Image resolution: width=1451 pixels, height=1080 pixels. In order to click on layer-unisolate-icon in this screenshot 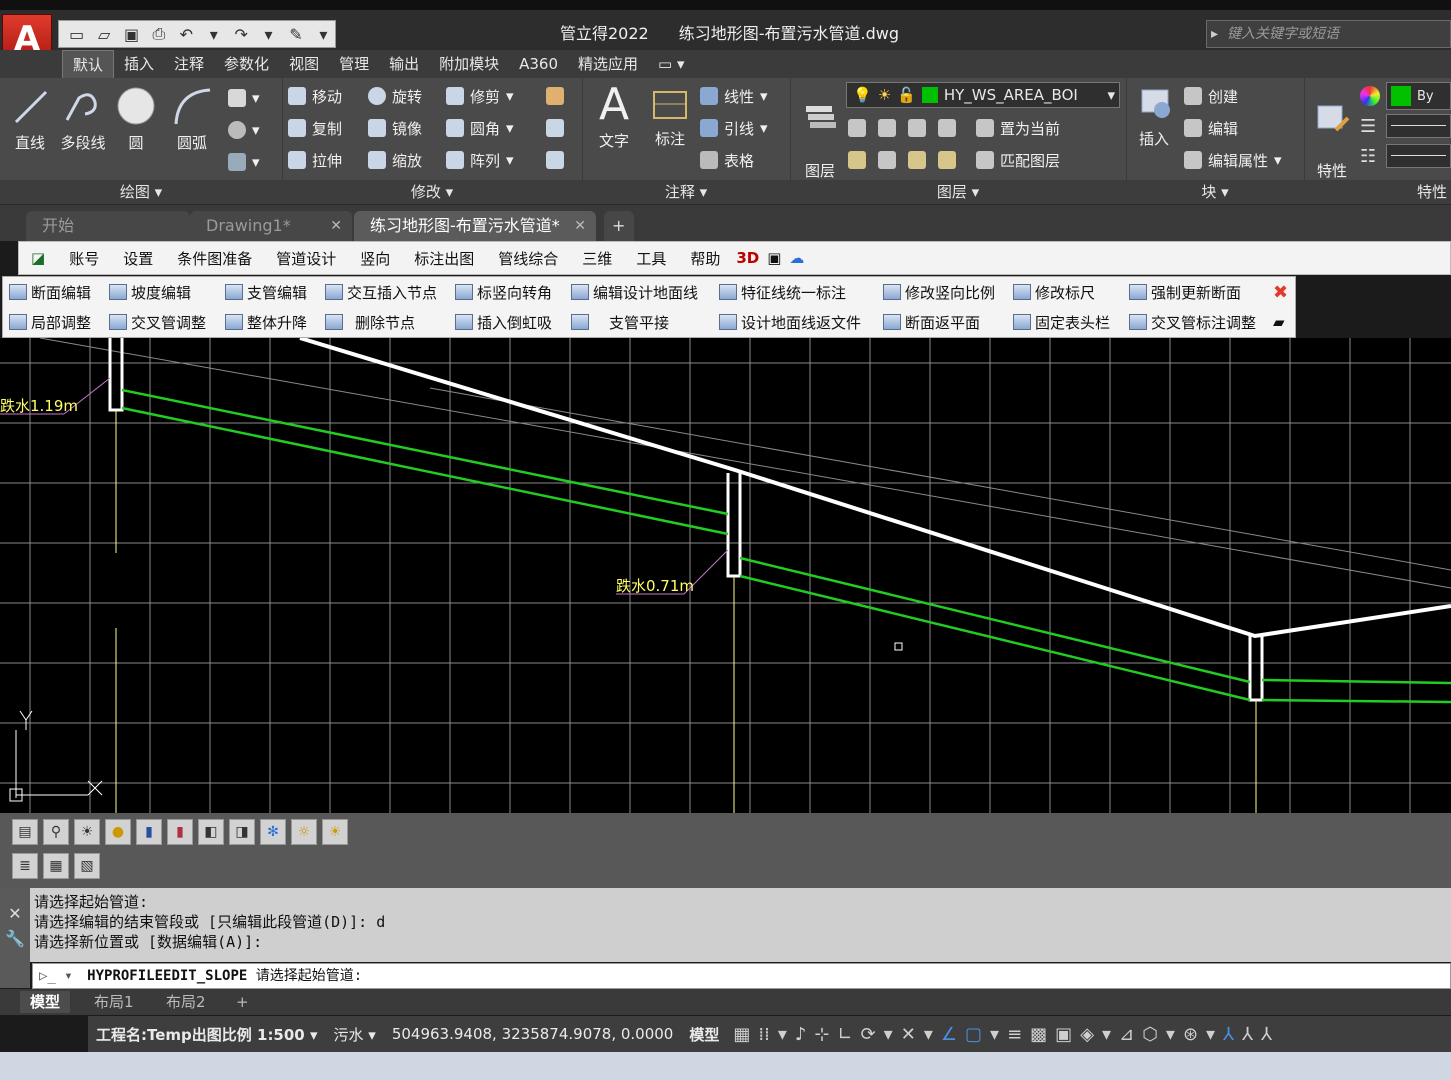, I will do `click(887, 160)`.